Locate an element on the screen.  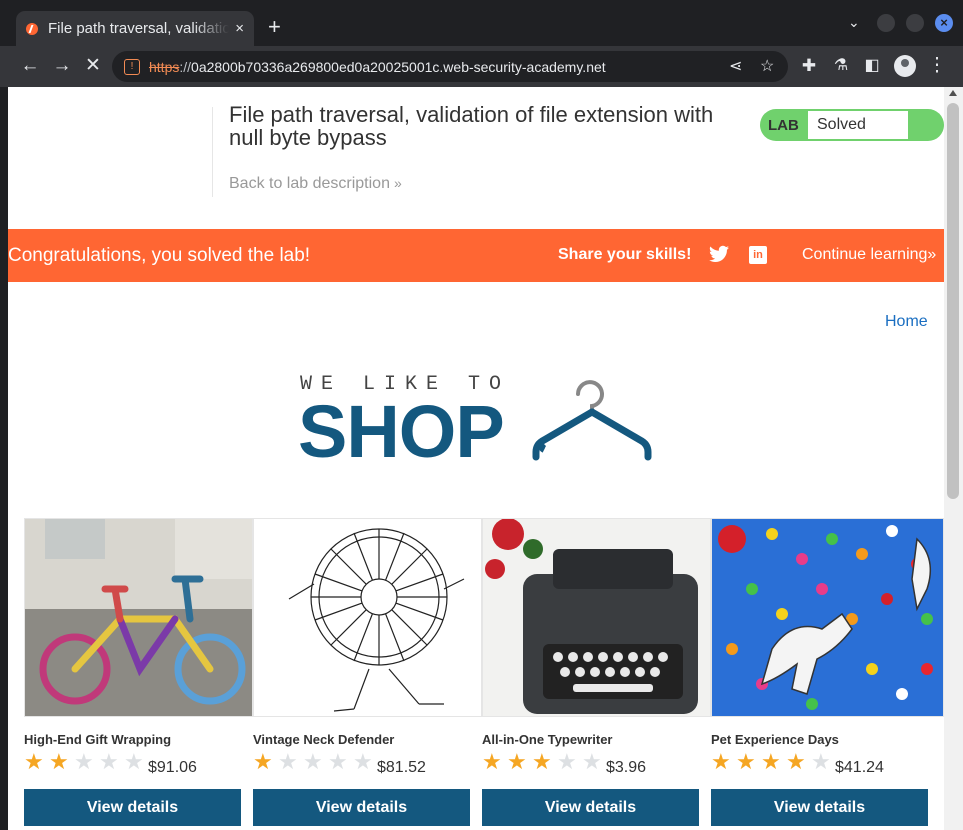
linkedin-icon: in is located at coordinates (758, 255).